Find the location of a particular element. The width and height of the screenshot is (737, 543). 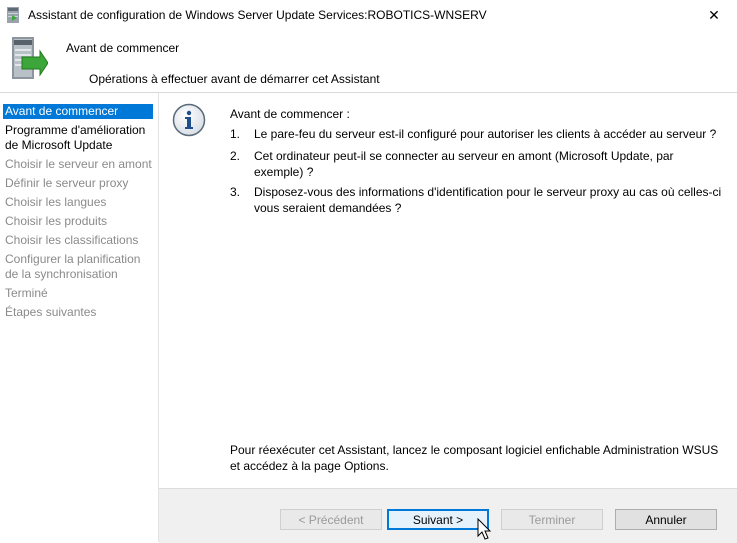

mouse-cursor-icon is located at coordinates (484, 529).